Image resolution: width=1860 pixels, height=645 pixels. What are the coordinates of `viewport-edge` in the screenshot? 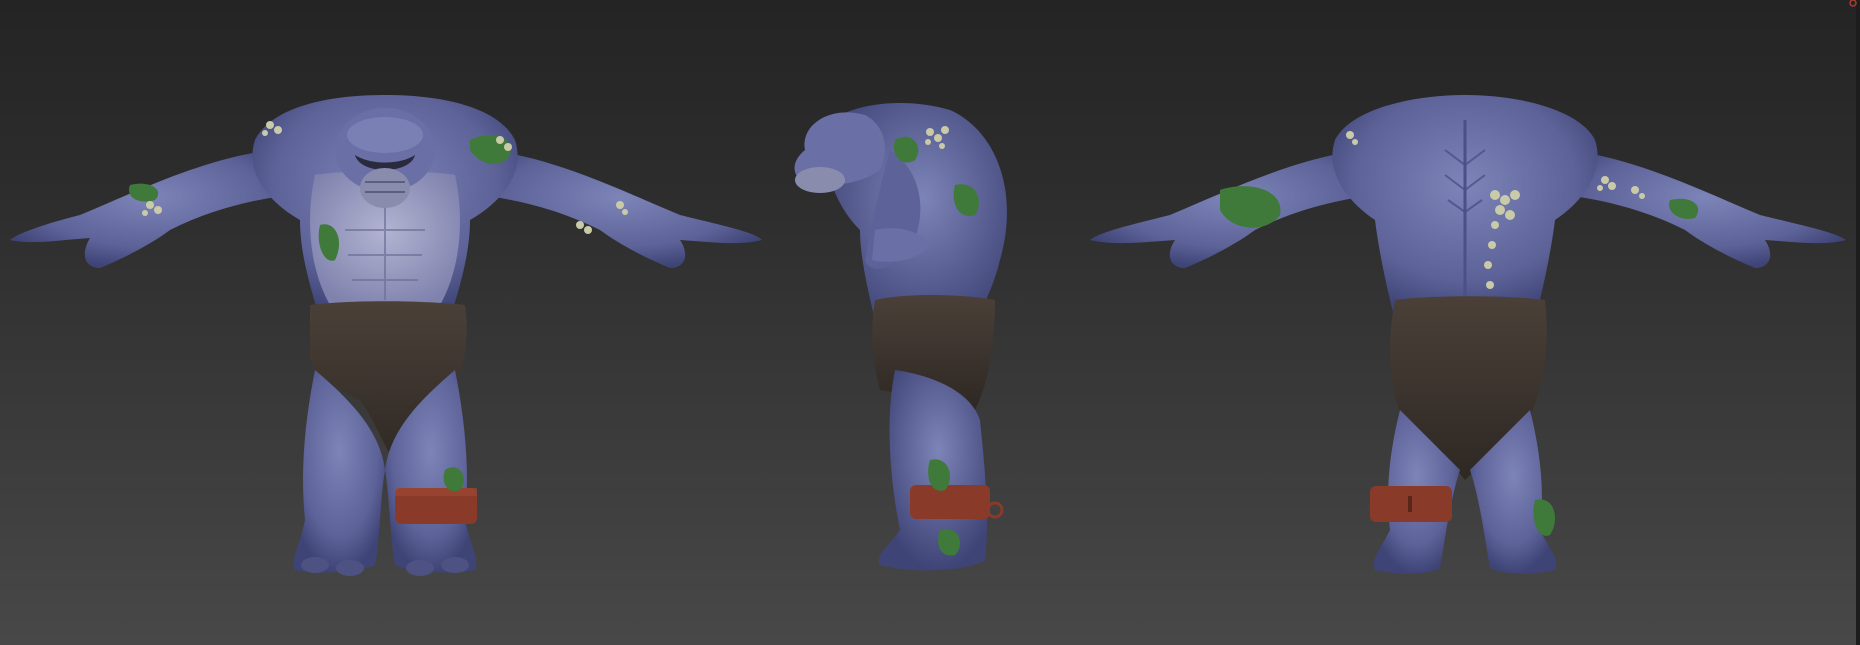 It's located at (1858, 322).